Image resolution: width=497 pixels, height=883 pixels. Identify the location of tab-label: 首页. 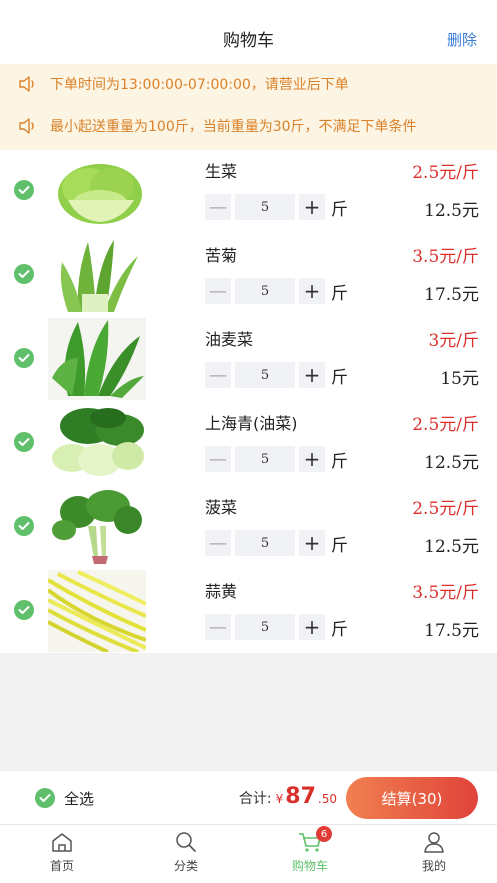
(61, 866).